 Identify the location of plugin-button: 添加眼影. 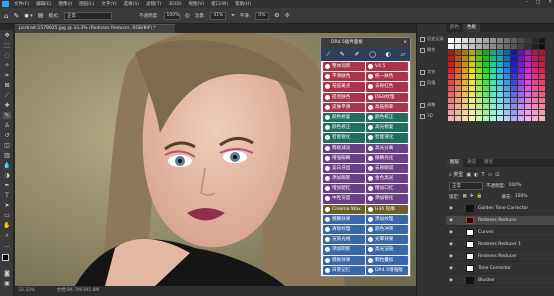
(344, 179).